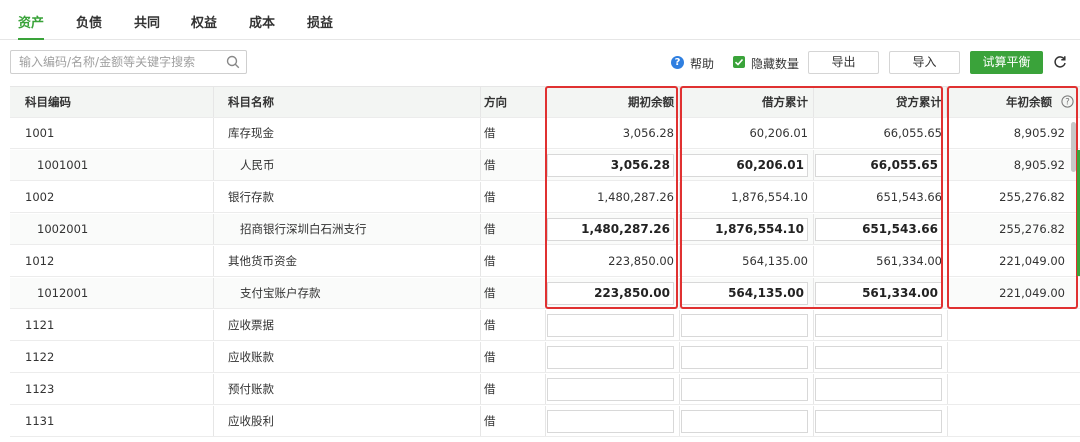 The height and width of the screenshot is (442, 1080). Describe the element at coordinates (545, 102) in the screenshot. I see `table-header: 科目编码 科目名称 方向 期初余额 借方累计 贷方累计 年初余额 ?` at that location.